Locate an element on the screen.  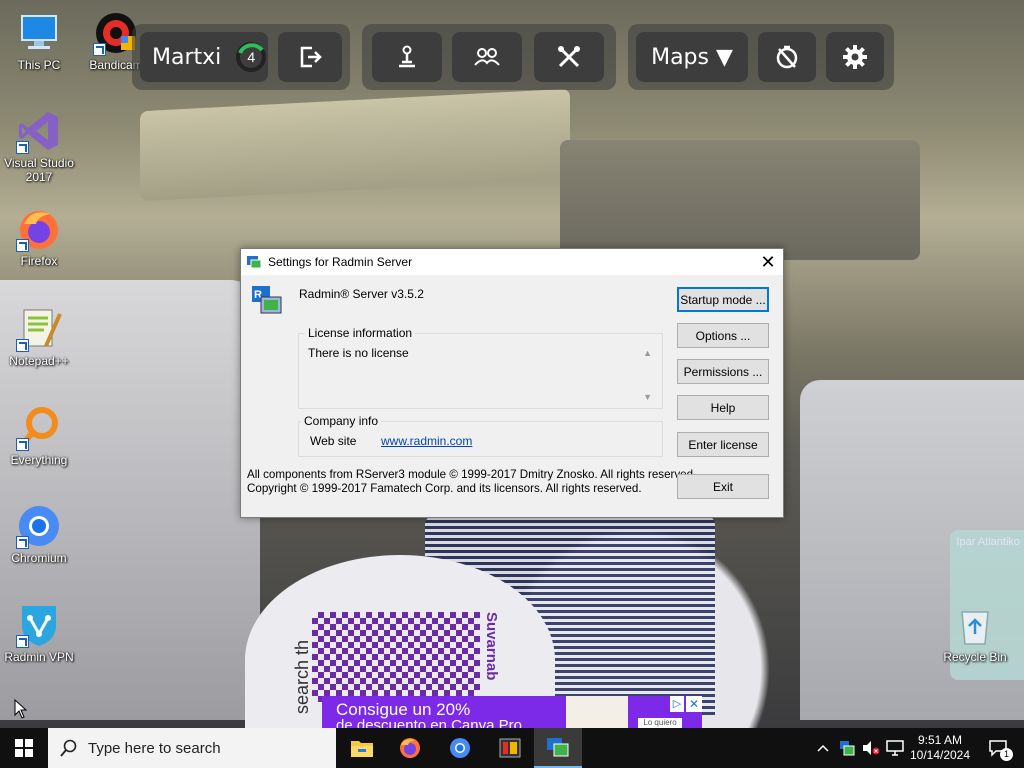
gear-icon is located at coordinates (855, 57).